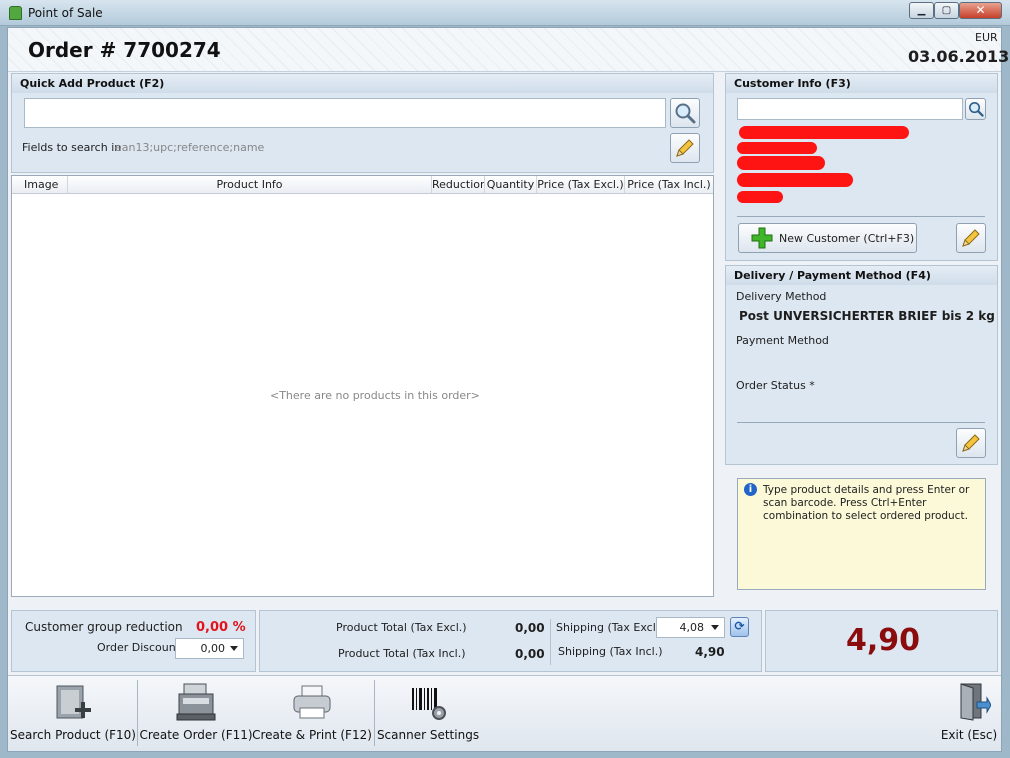 The height and width of the screenshot is (758, 1010). I want to click on product-total-incl-label: Product Total (Tax Incl.), so click(402, 653).